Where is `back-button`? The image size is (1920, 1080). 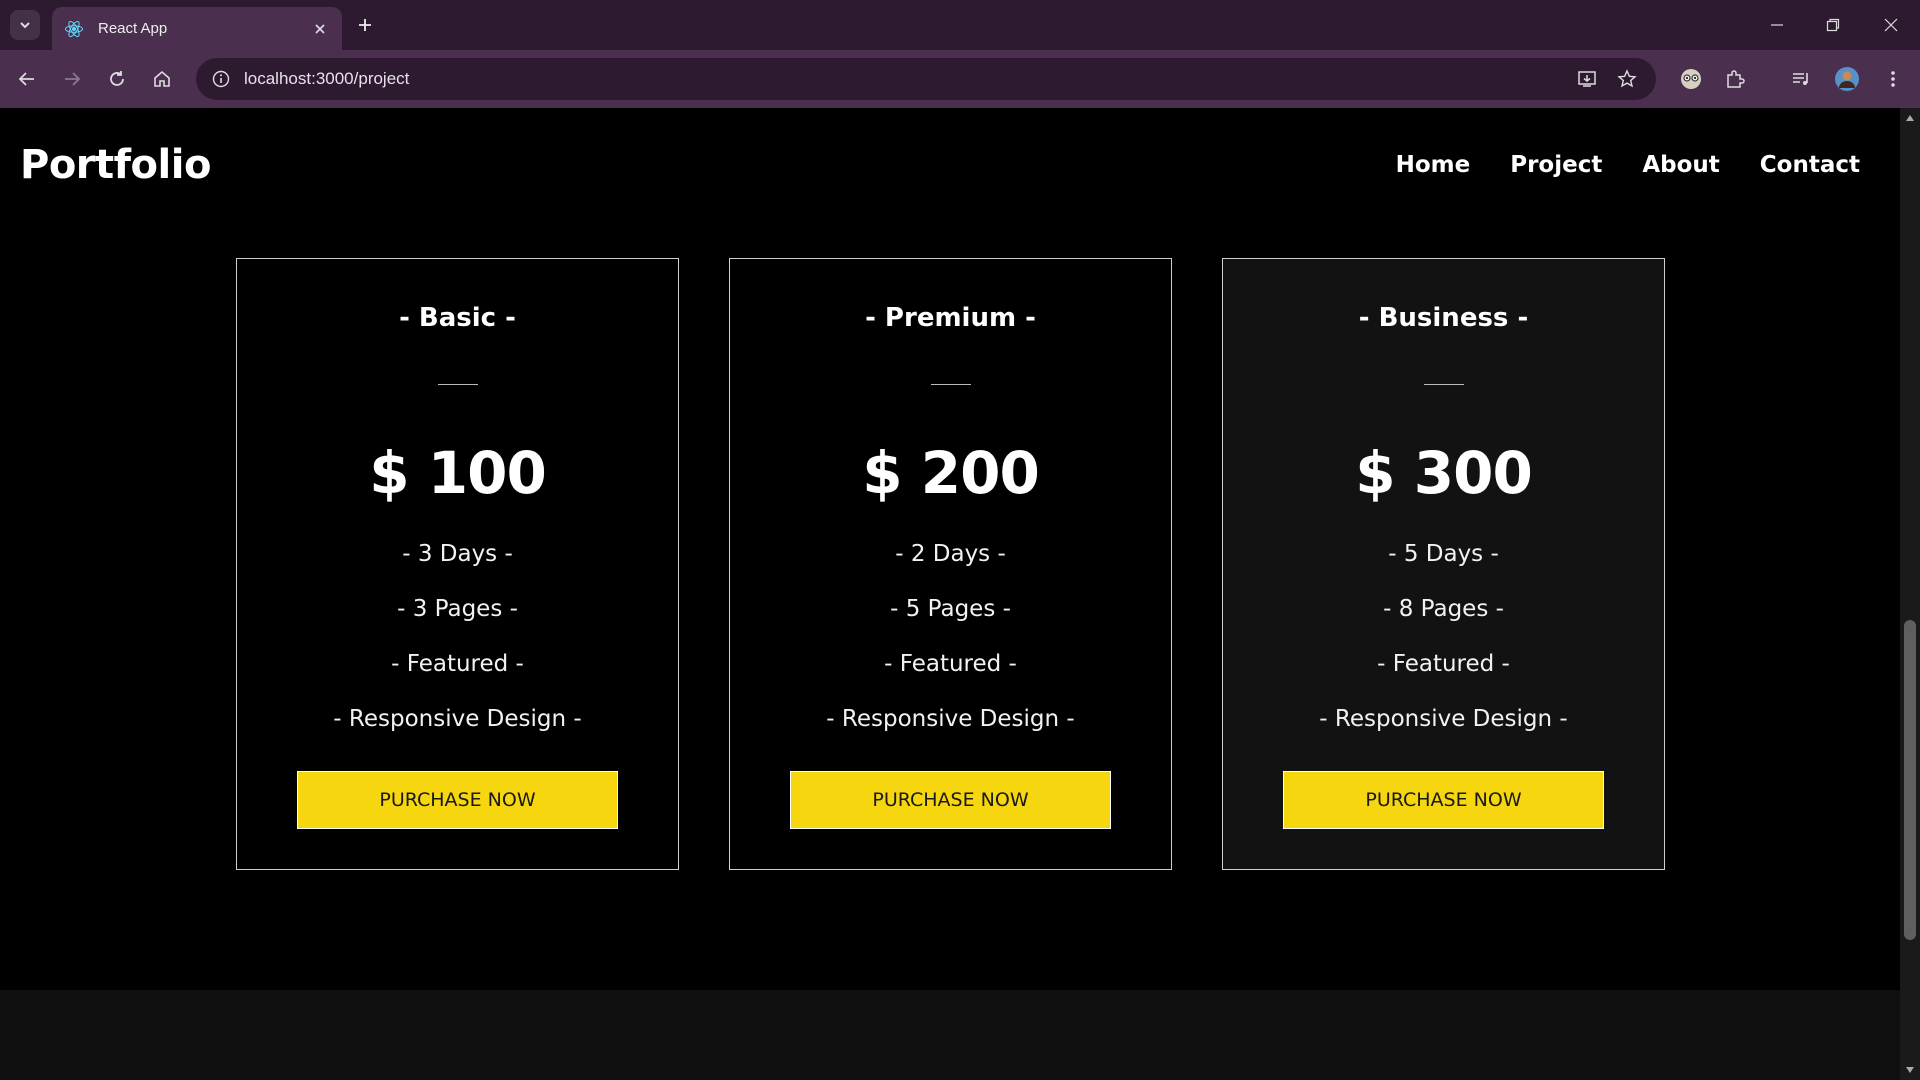 back-button is located at coordinates (27, 79).